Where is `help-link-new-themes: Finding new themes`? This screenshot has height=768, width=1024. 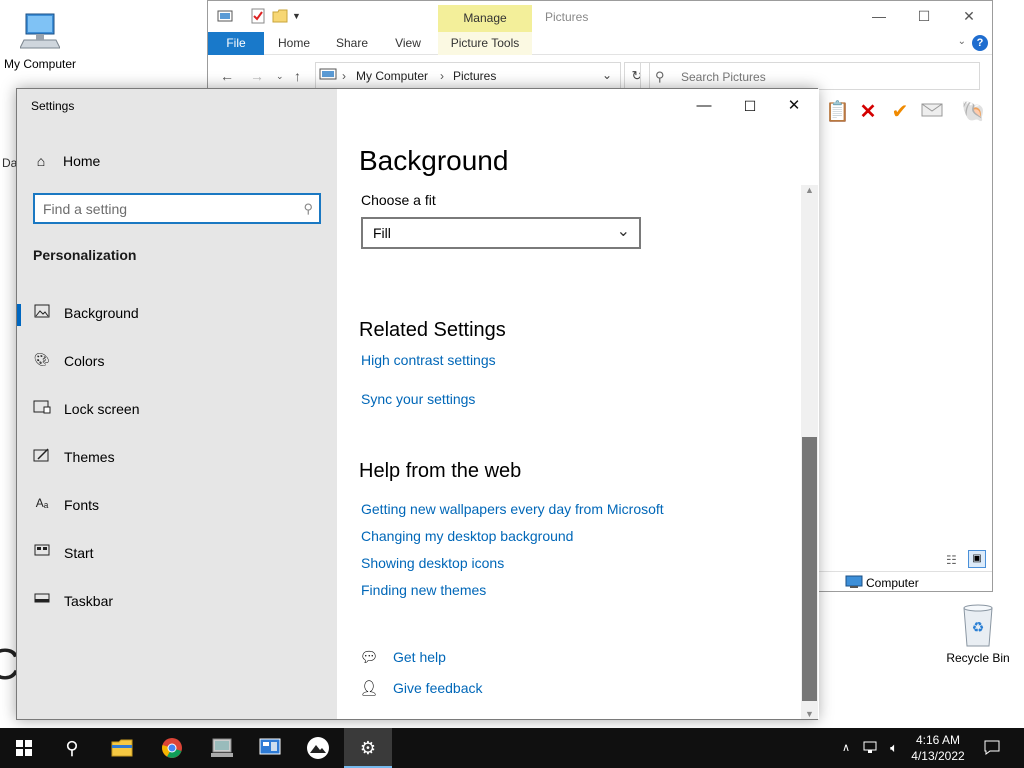 help-link-new-themes: Finding new themes is located at coordinates (423, 590).